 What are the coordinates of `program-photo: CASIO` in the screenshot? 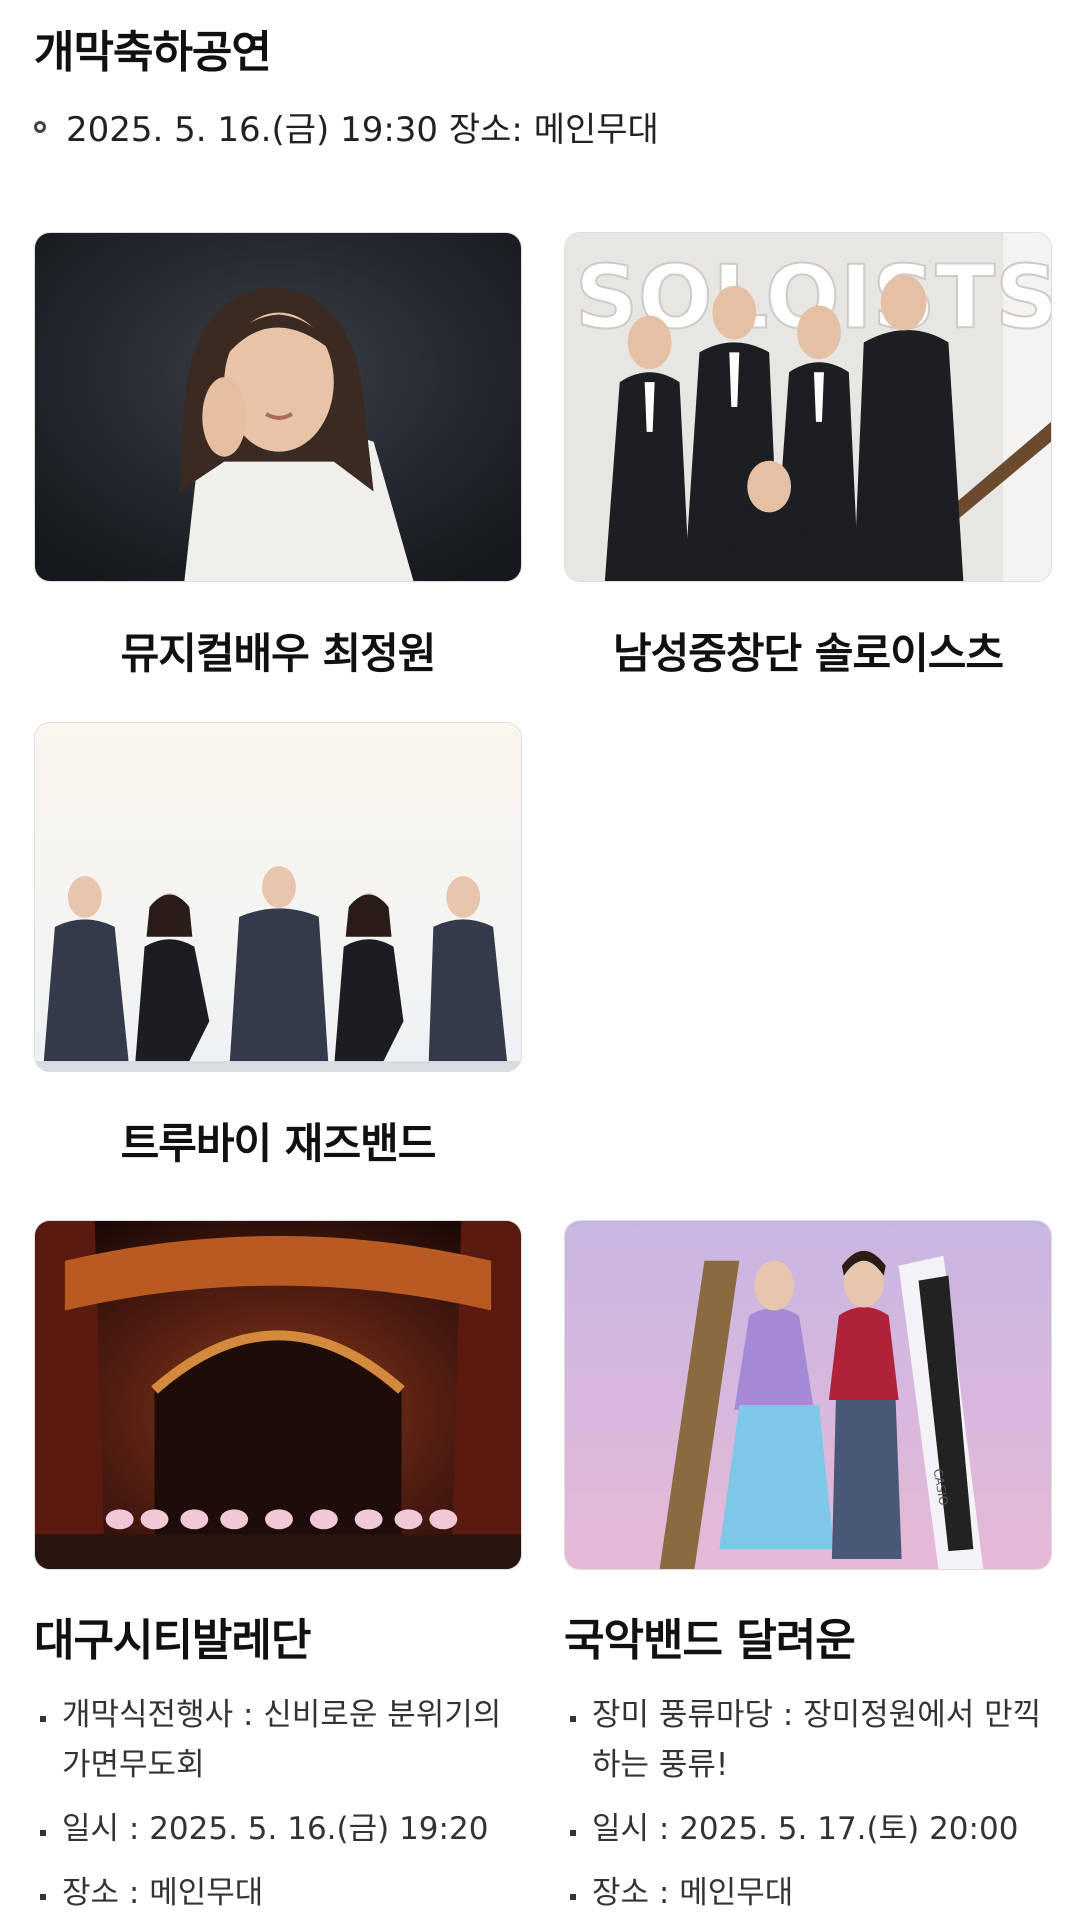 It's located at (808, 1395).